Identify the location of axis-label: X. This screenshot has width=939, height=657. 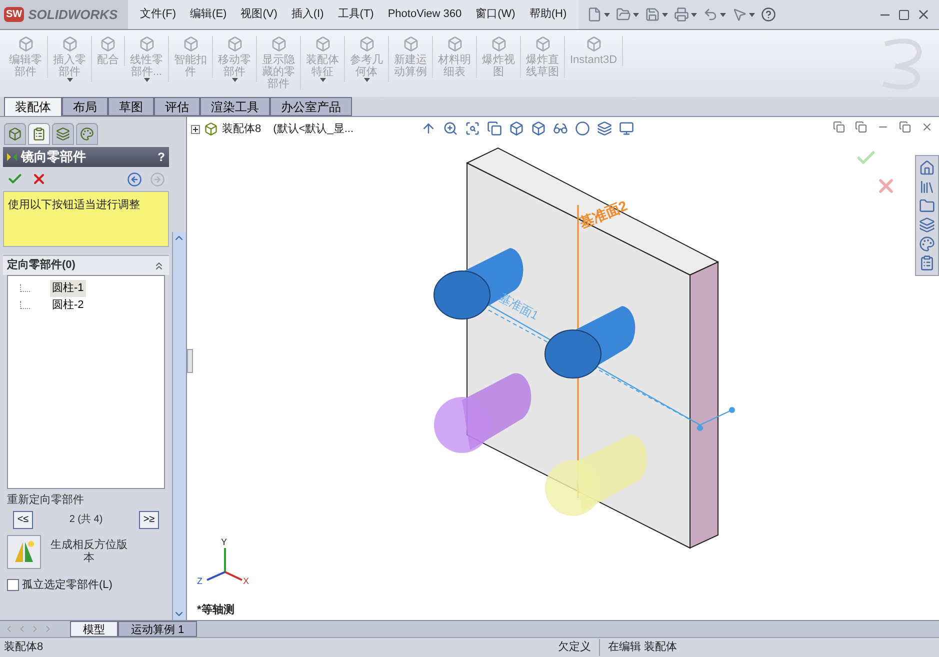
(246, 581).